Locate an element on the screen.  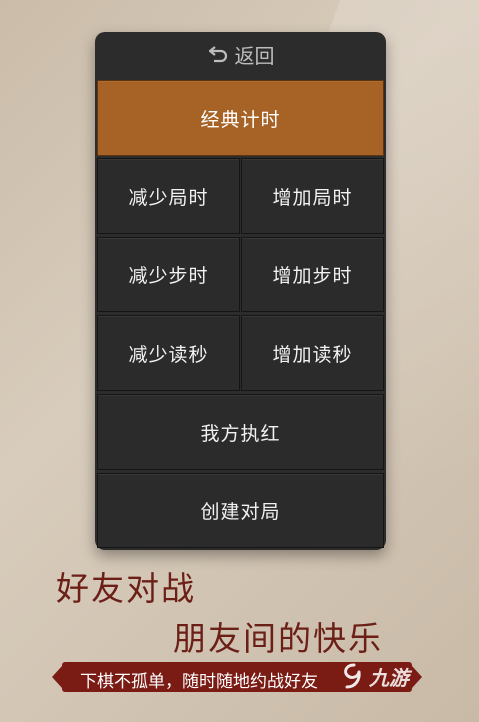
classic-timing-button: 经典计时 is located at coordinates (240, 118).